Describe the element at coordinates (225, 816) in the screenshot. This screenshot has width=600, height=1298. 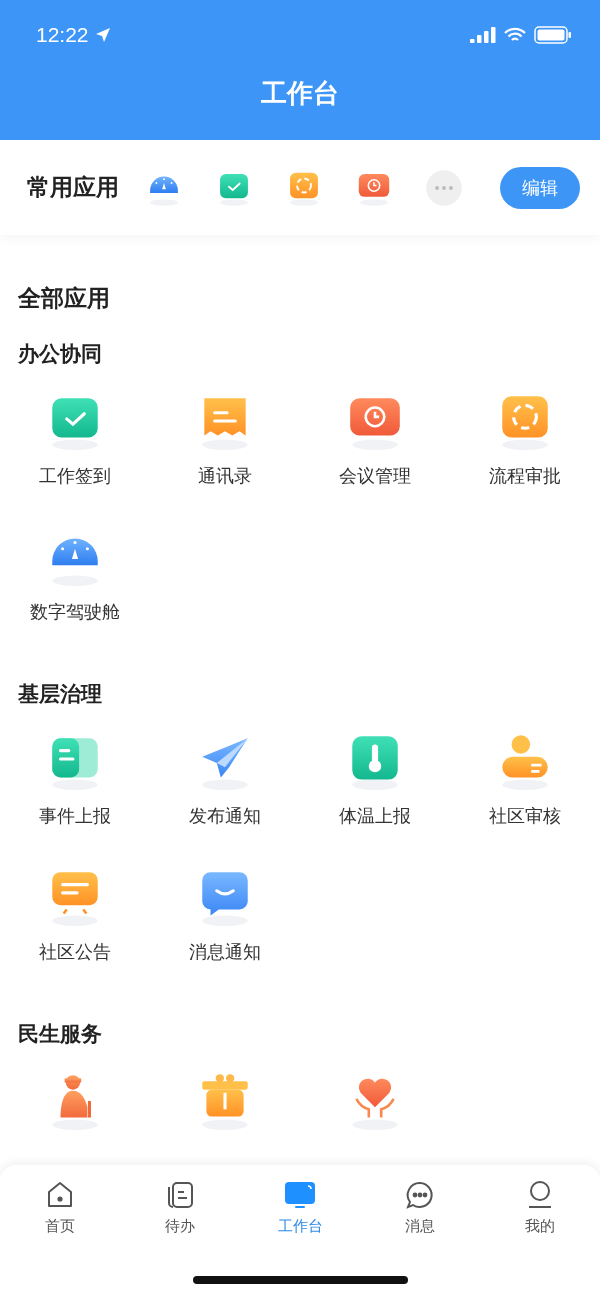
I see `app-label: 发布通知` at that location.